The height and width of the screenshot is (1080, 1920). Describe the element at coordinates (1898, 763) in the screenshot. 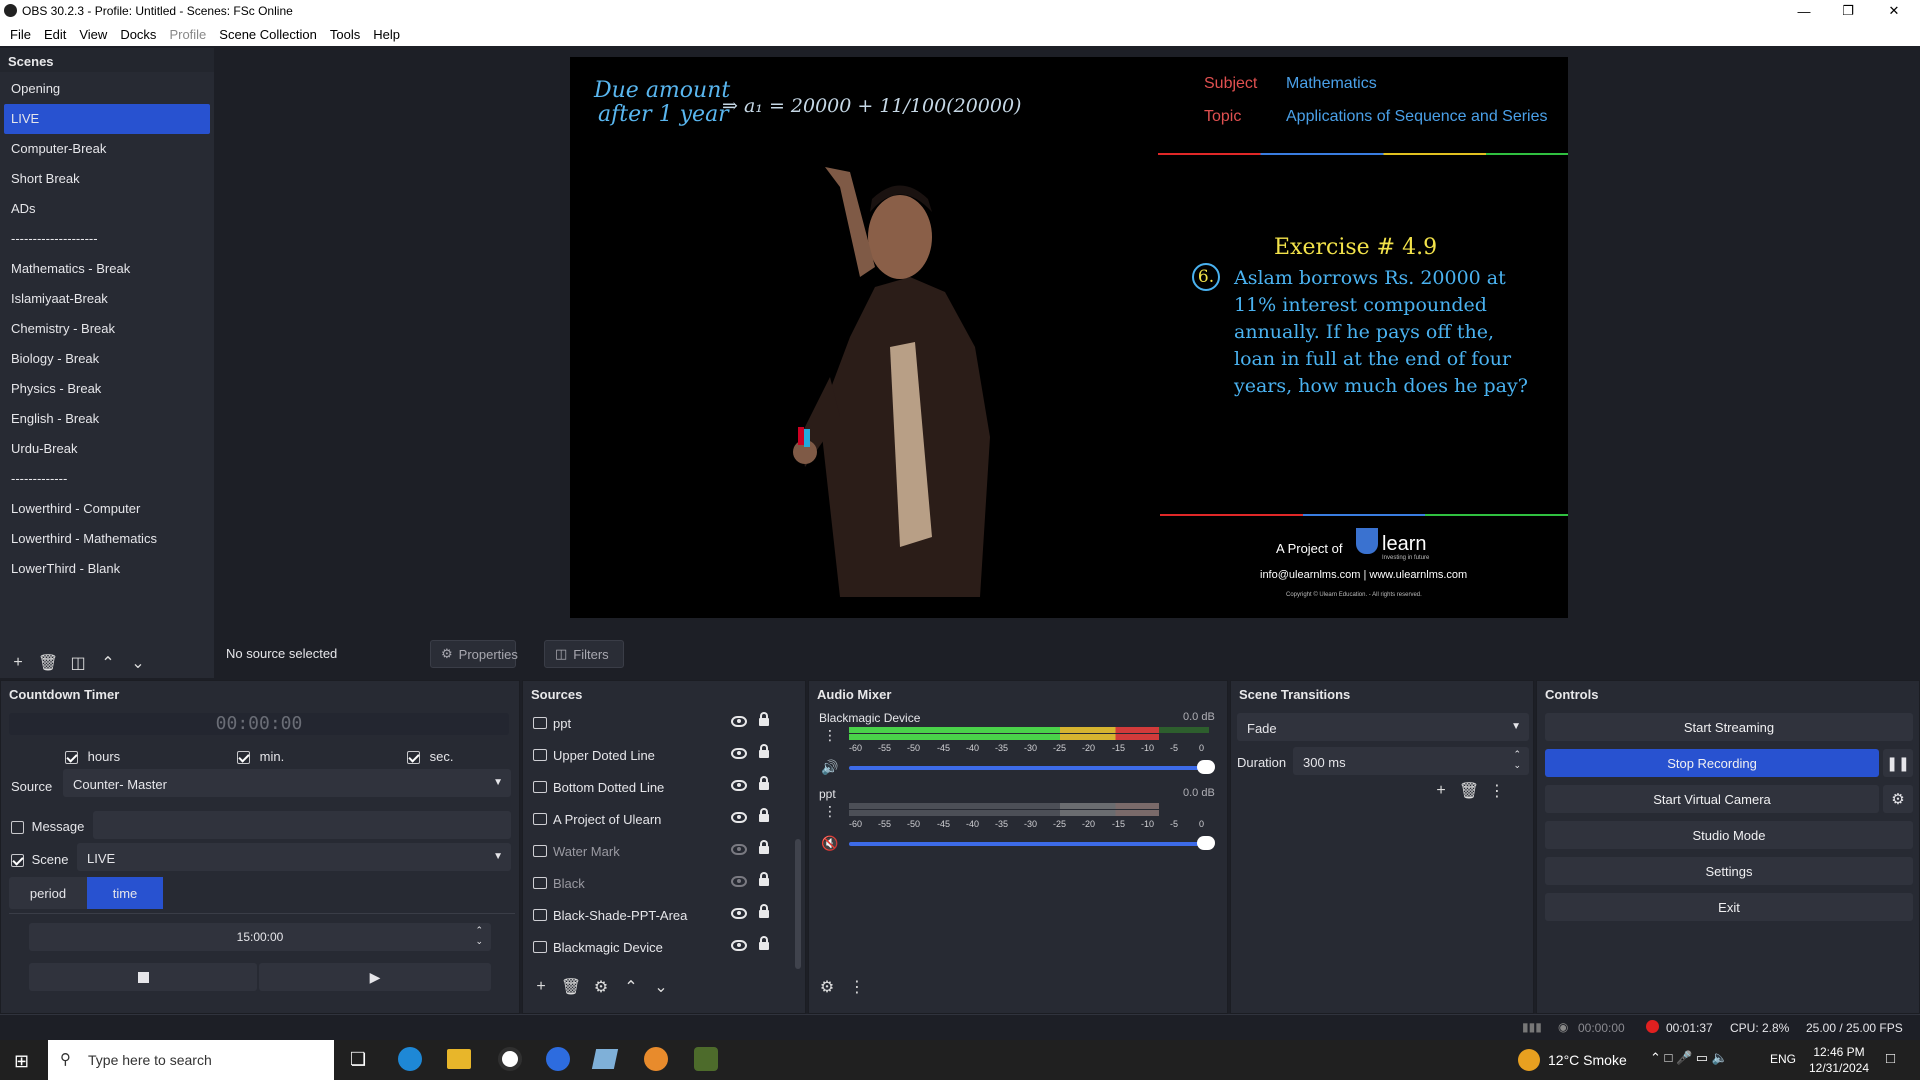

I see `pause-icon: ❚❚` at that location.